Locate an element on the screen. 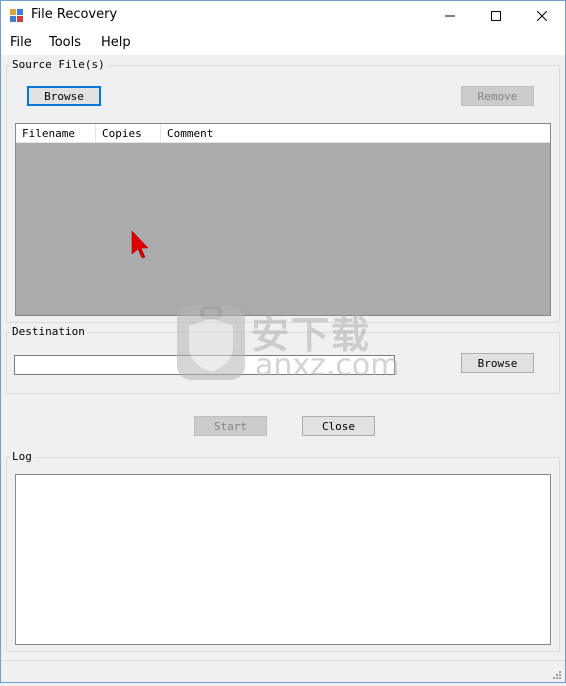  menu-tools: Tools is located at coordinates (65, 42).